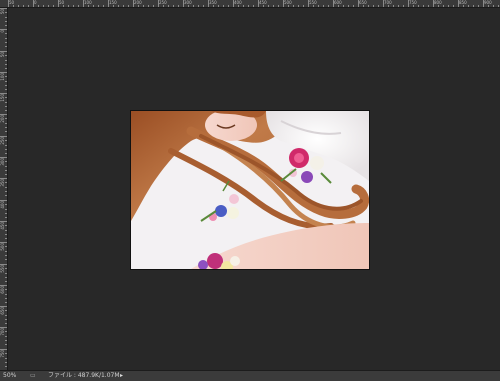 Image resolution: width=500 pixels, height=381 pixels. I want to click on ruler-label: 0, so click(35, 2).